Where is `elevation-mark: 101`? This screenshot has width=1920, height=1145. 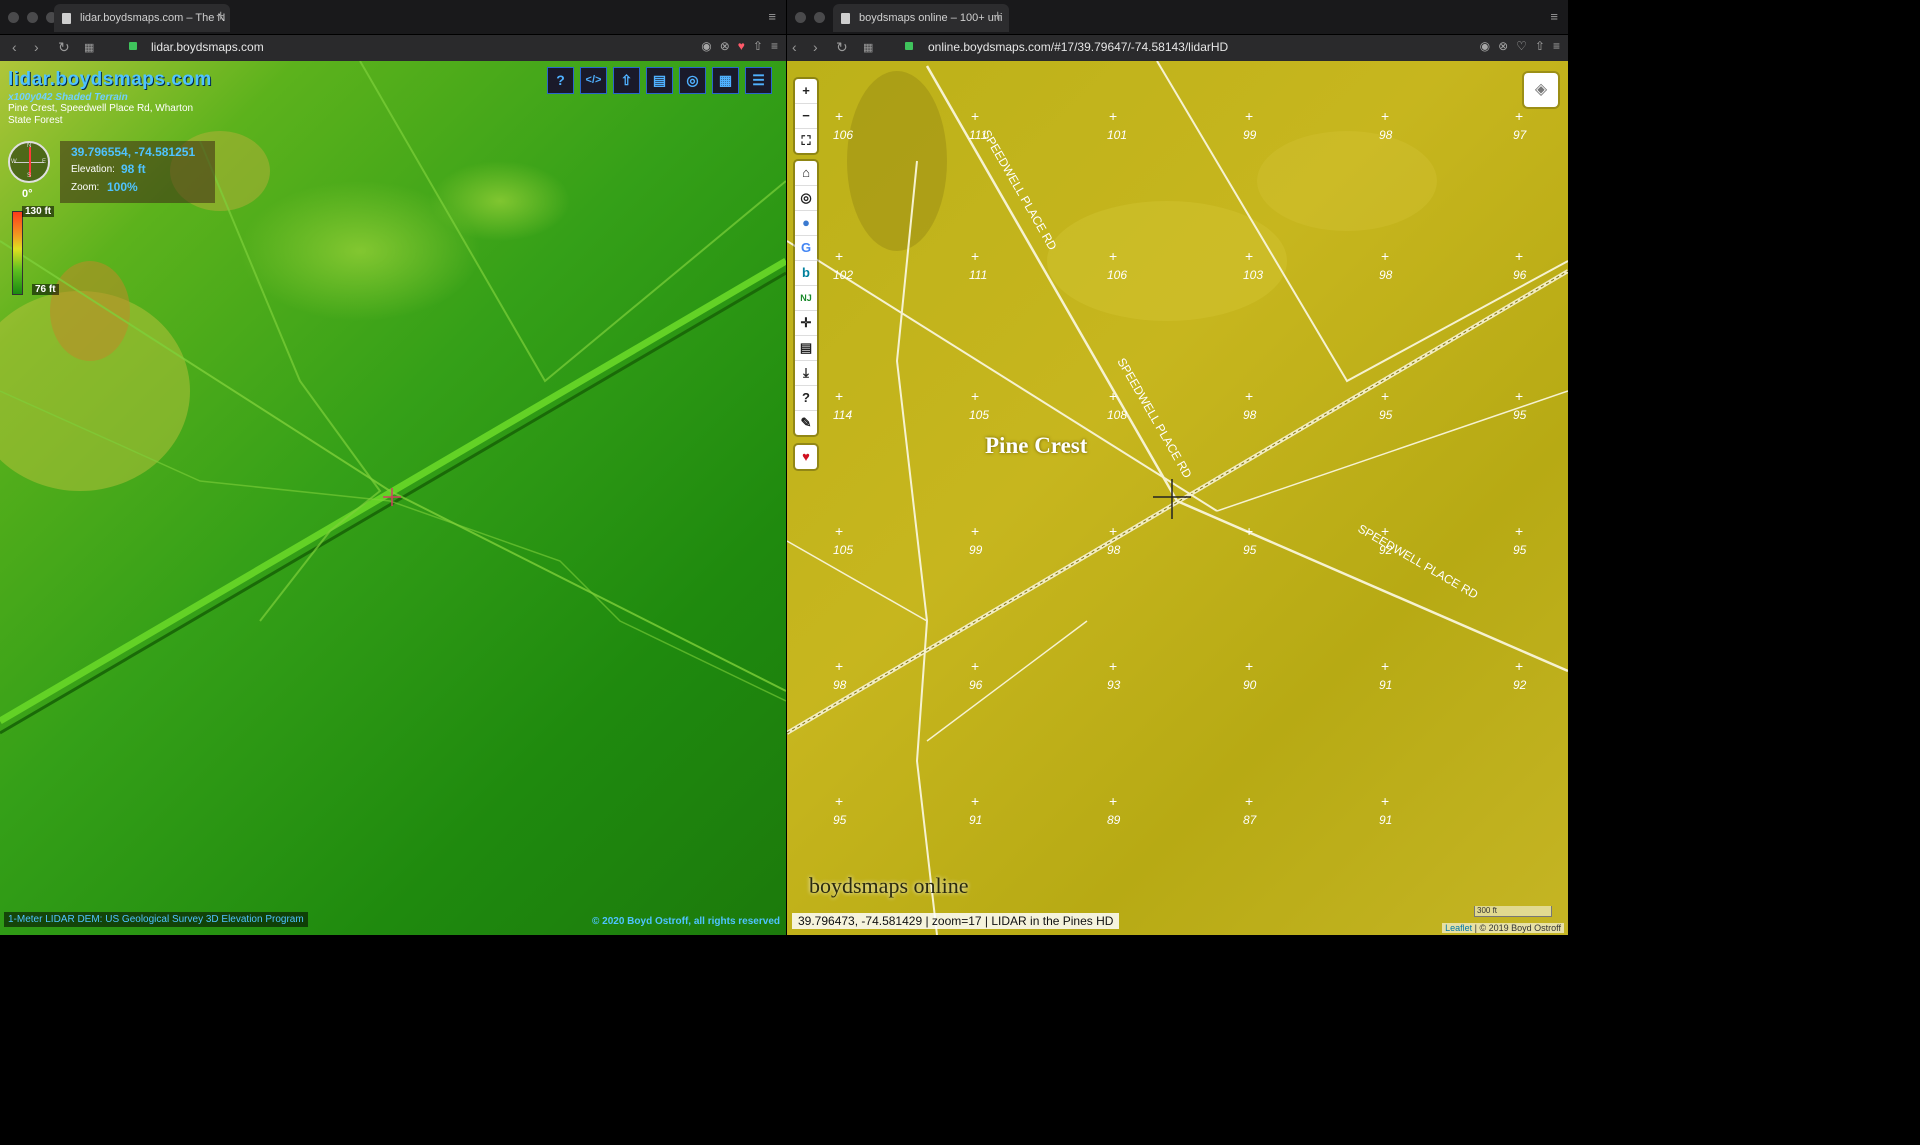
elevation-mark: 101 is located at coordinates (1117, 135).